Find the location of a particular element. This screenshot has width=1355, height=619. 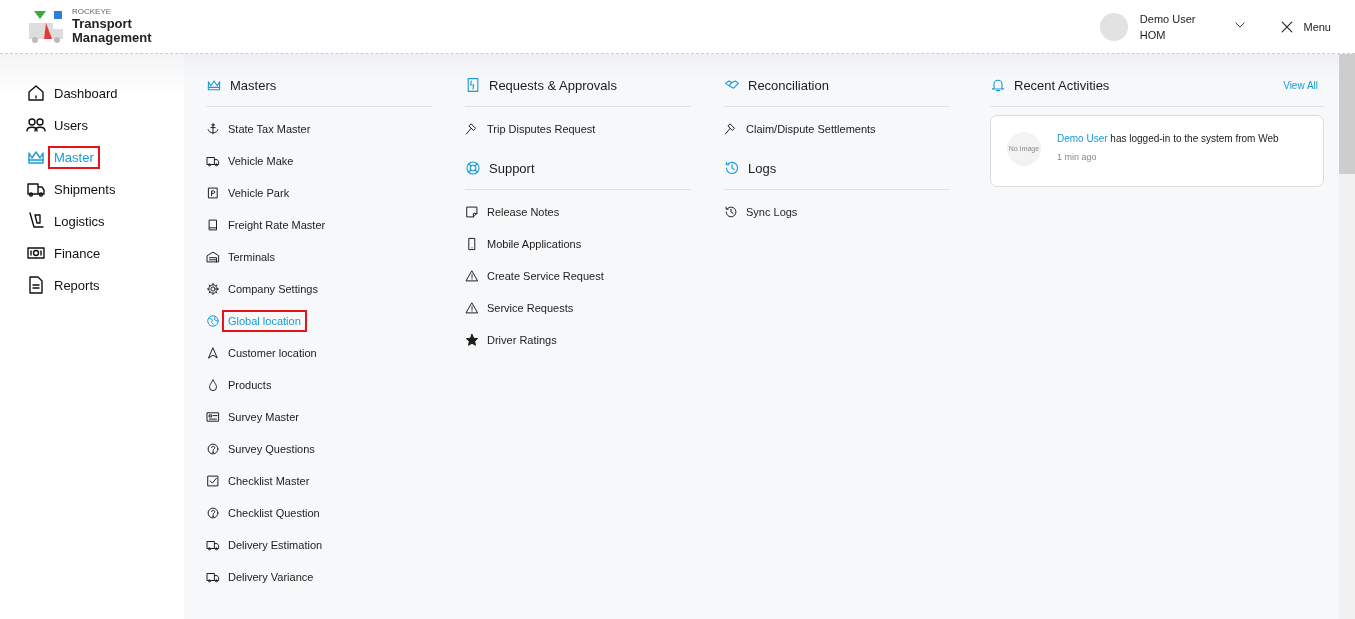

document-icon is located at coordinates (36, 285).